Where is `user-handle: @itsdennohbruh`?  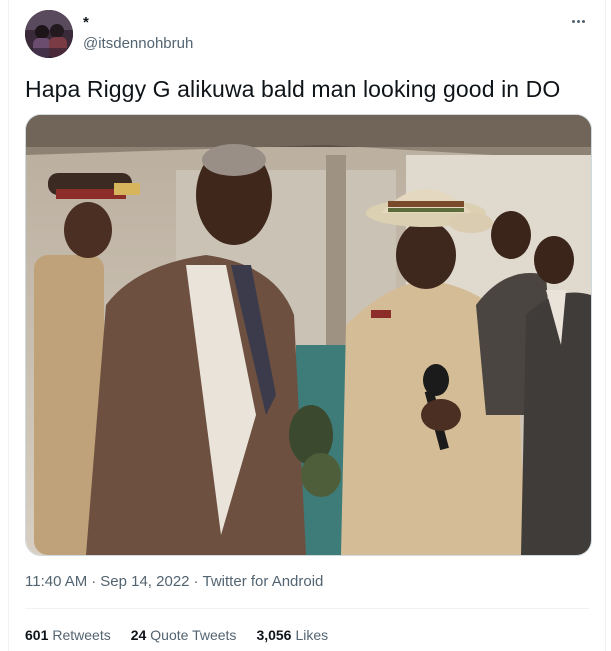
user-handle: @itsdennohbruh is located at coordinates (138, 44).